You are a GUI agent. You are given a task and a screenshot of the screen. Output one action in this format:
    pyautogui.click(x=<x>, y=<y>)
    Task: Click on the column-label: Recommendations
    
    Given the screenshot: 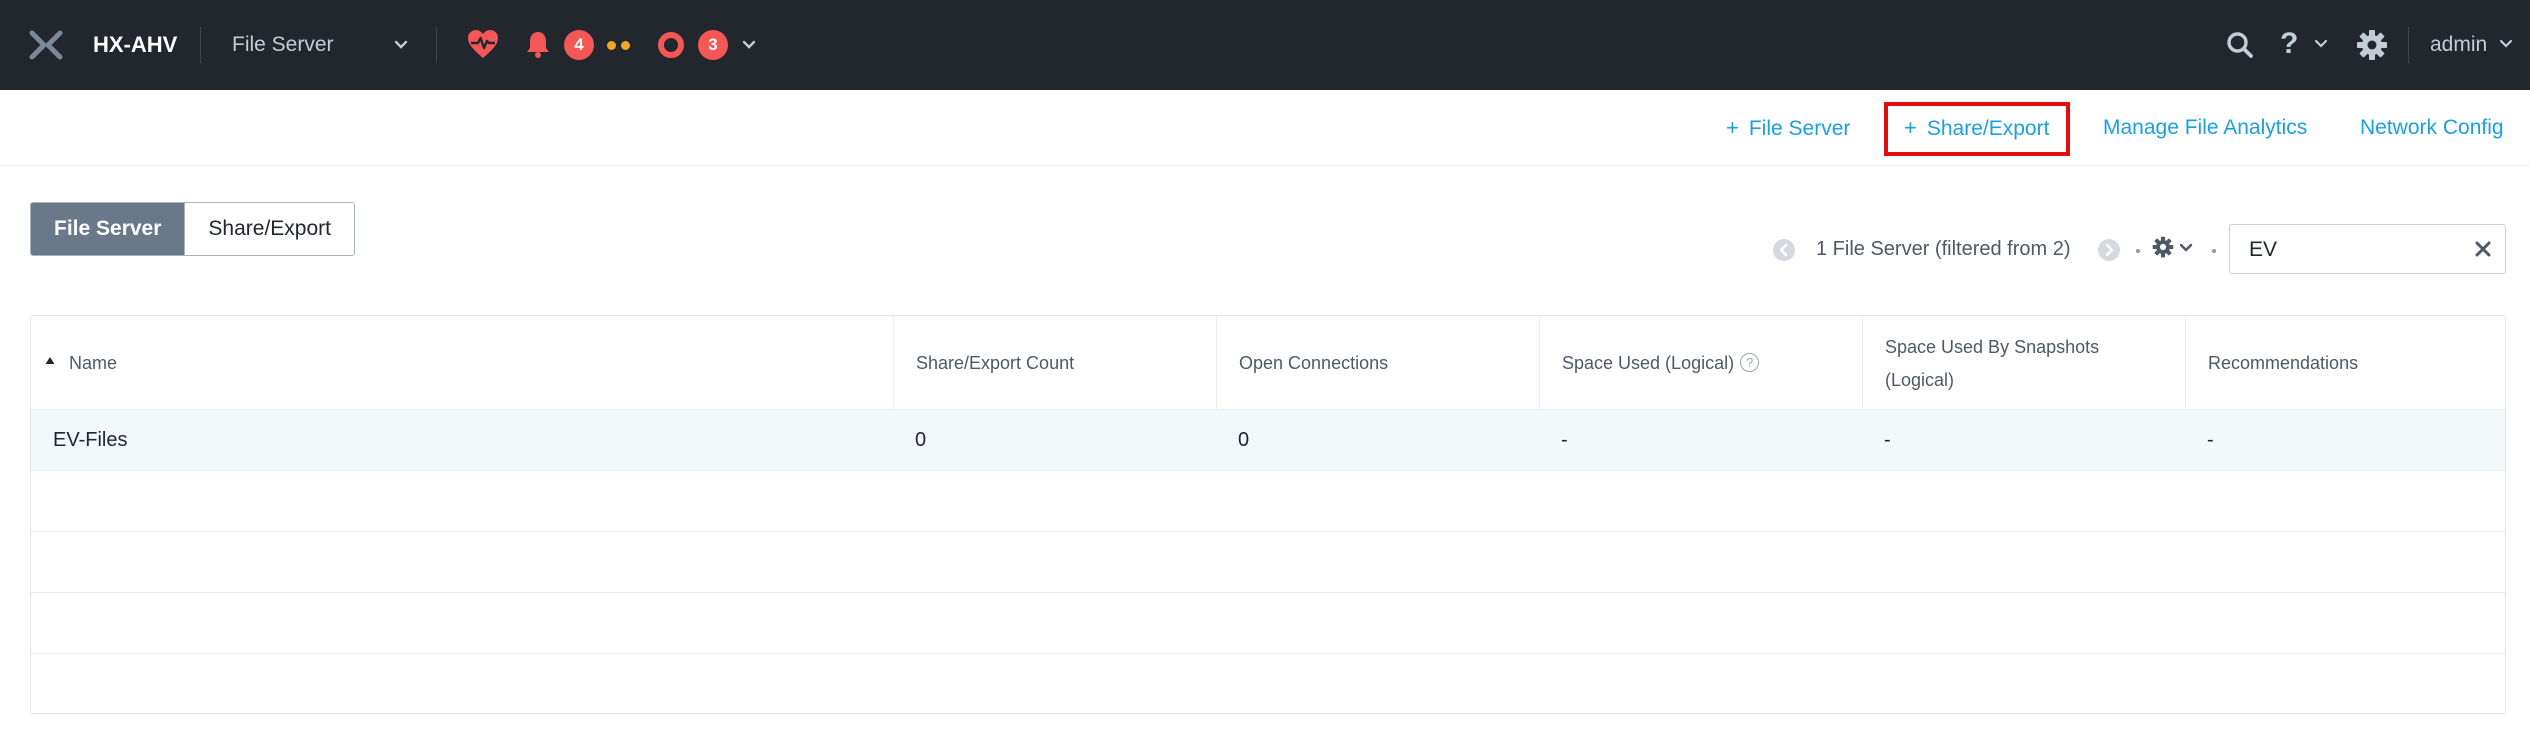 What is the action you would take?
    pyautogui.click(x=2283, y=363)
    